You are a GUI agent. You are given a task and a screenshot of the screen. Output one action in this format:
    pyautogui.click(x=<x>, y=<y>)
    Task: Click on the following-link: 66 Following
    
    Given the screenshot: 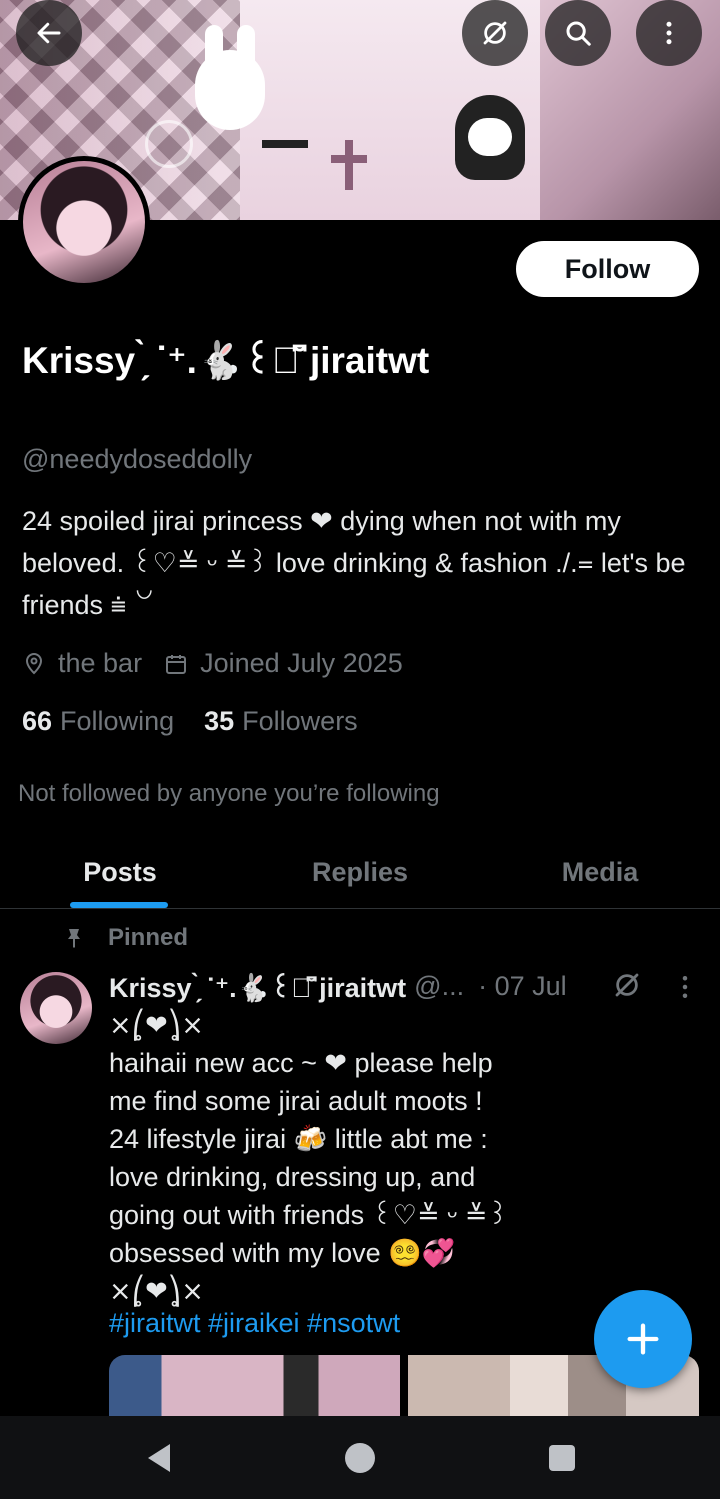 What is the action you would take?
    pyautogui.click(x=98, y=721)
    